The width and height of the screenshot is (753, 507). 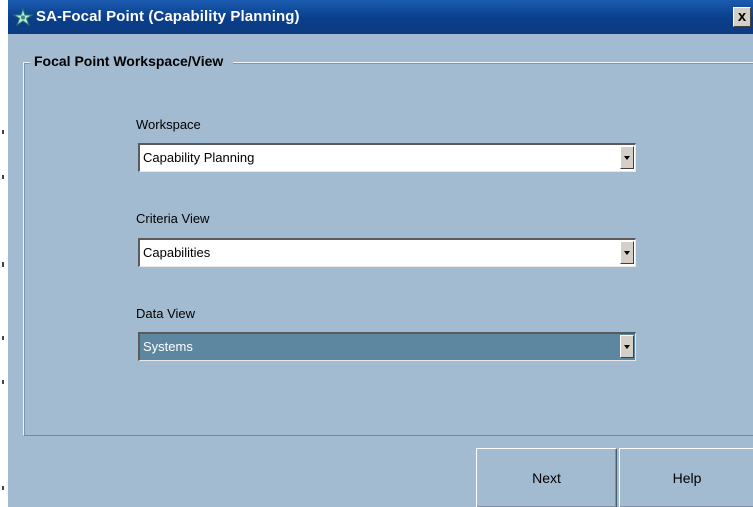 I want to click on data-view-dropdown: Systems, so click(x=387, y=346).